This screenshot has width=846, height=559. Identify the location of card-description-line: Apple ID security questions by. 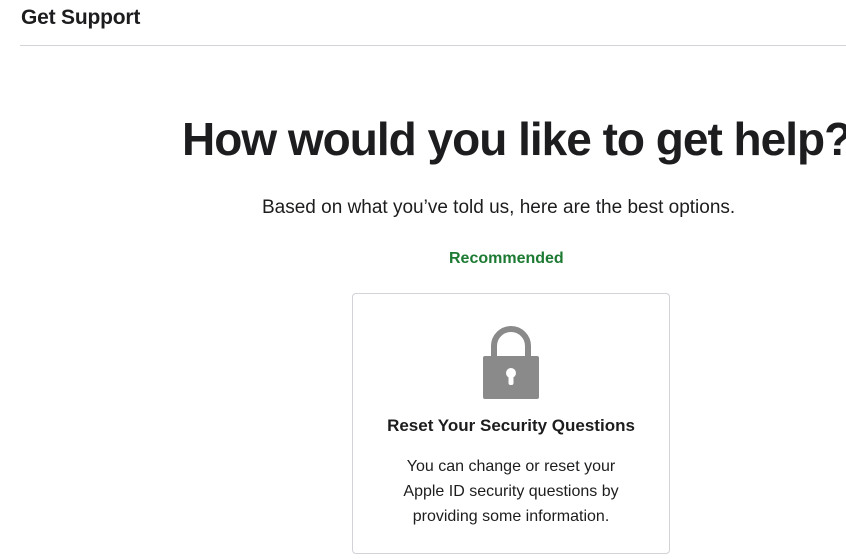
(511, 491).